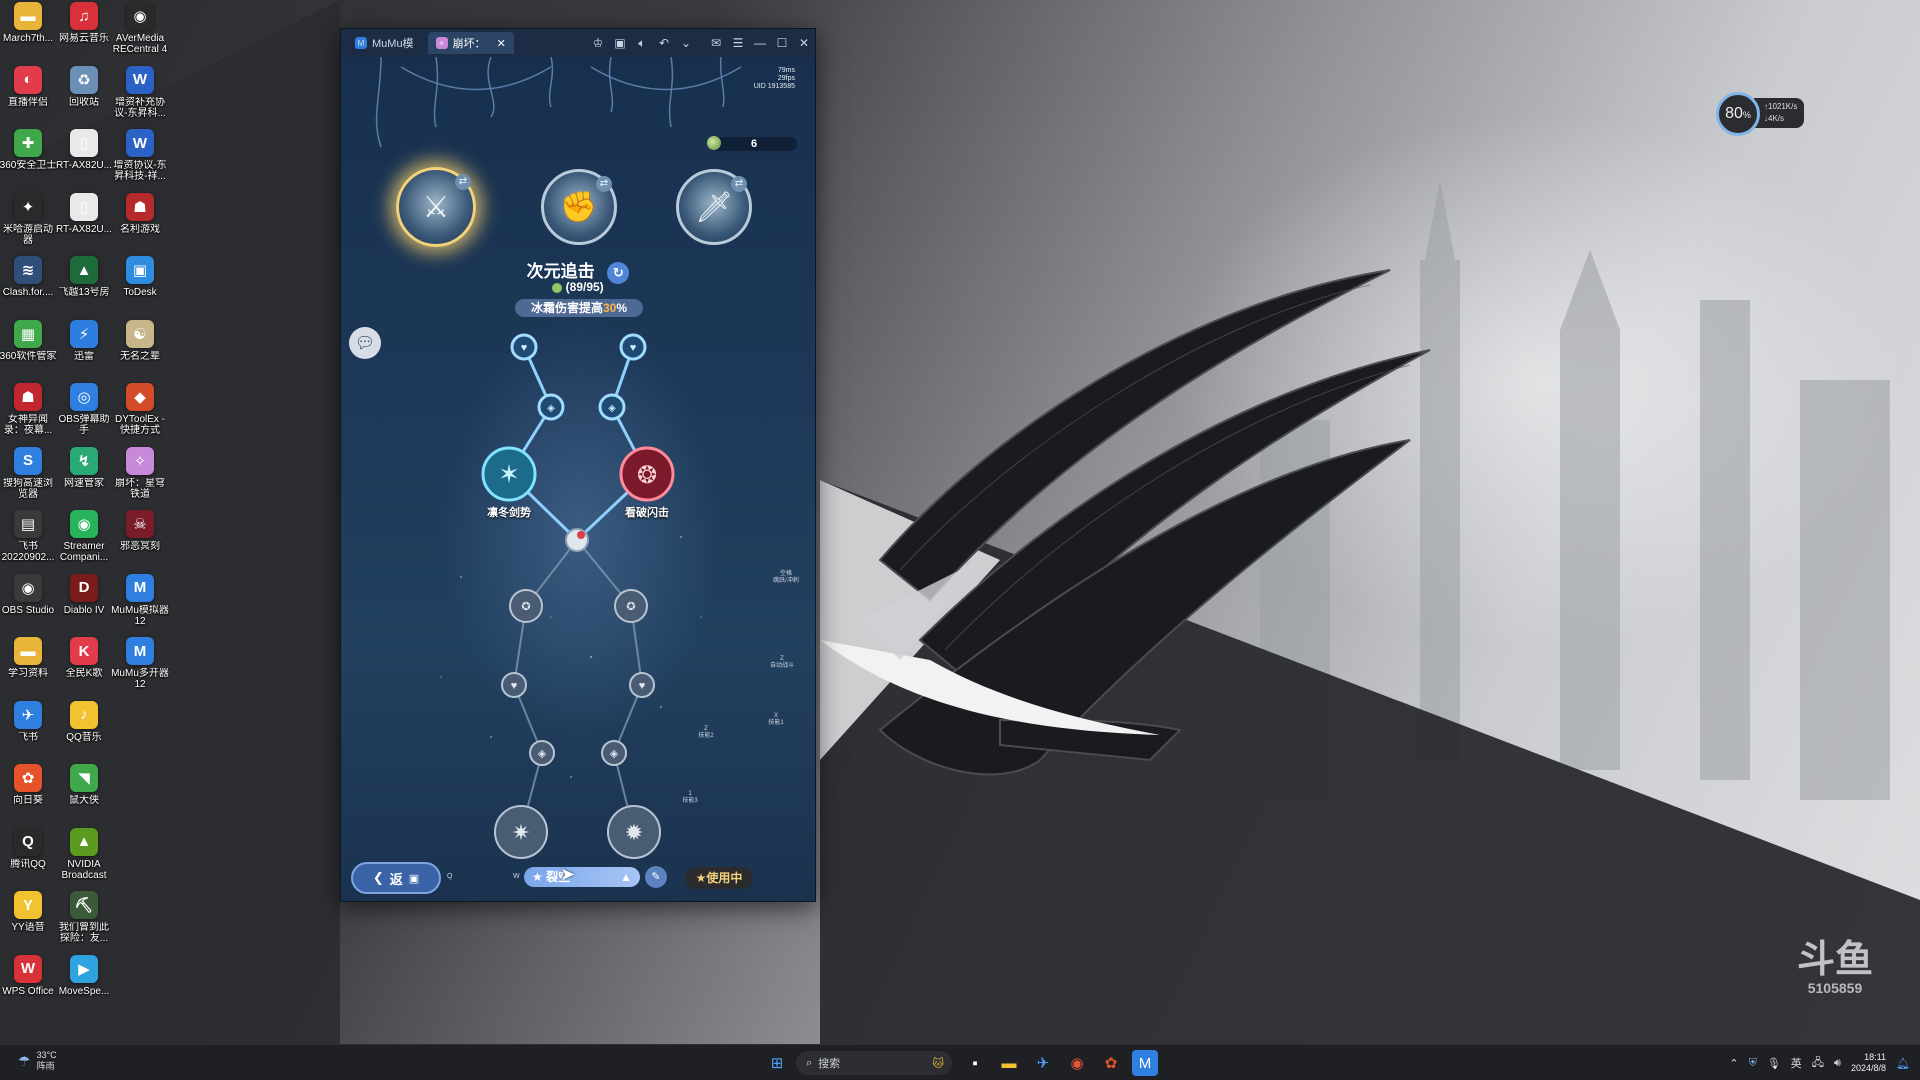 This screenshot has width=1920, height=1080. I want to click on notification-bell-icon: 🔔︎, so click(1903, 1063).